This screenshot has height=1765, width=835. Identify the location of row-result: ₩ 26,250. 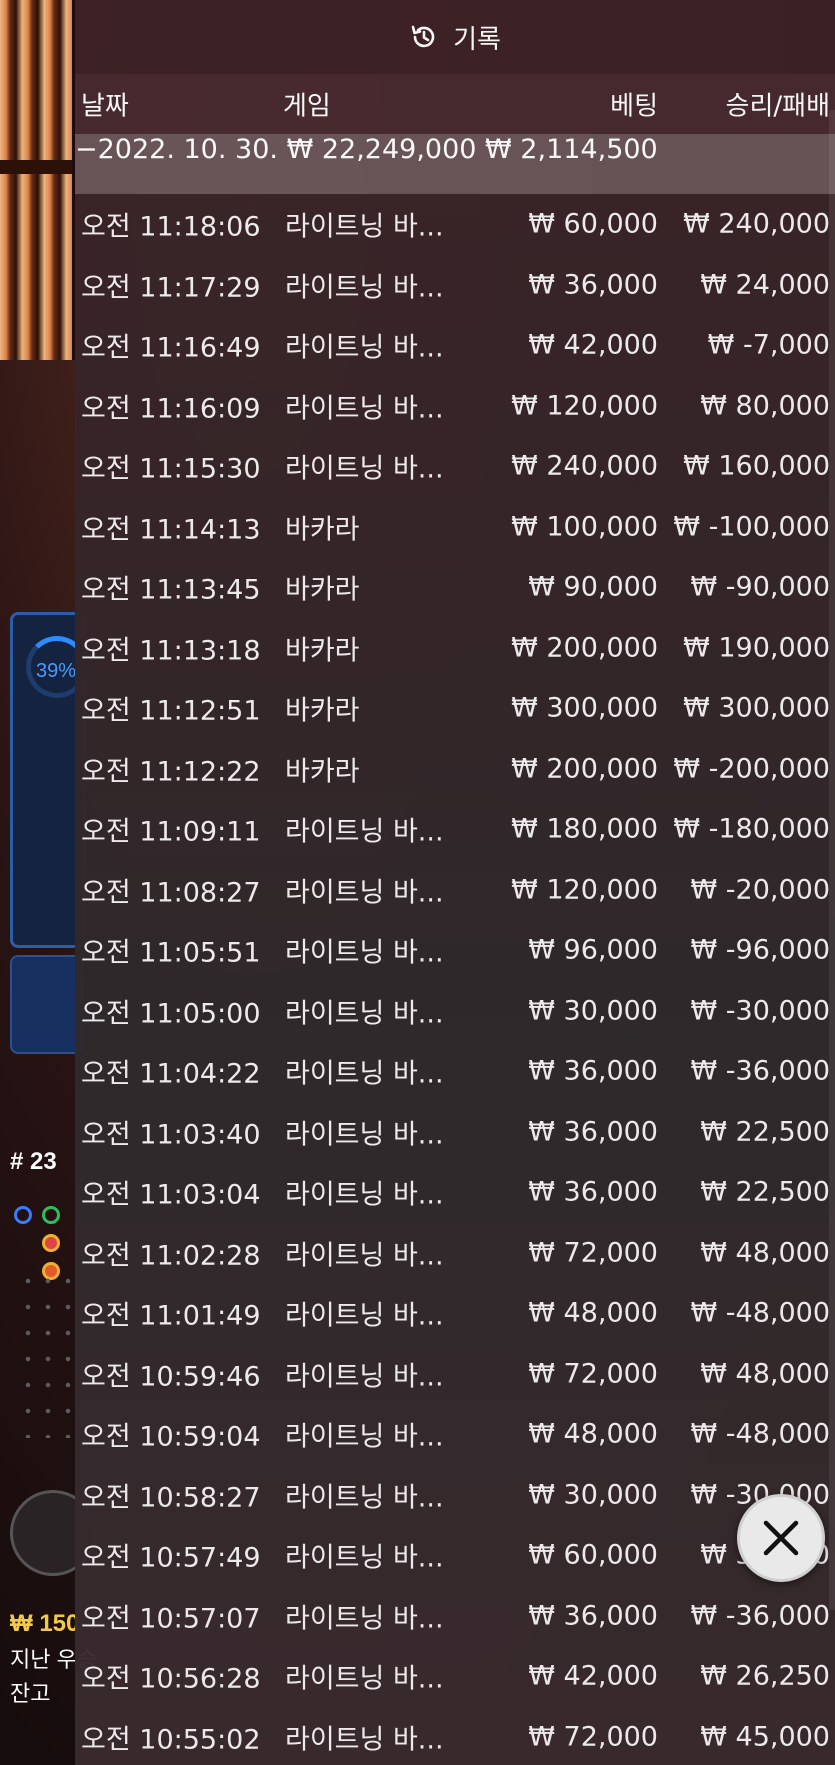
(765, 1676).